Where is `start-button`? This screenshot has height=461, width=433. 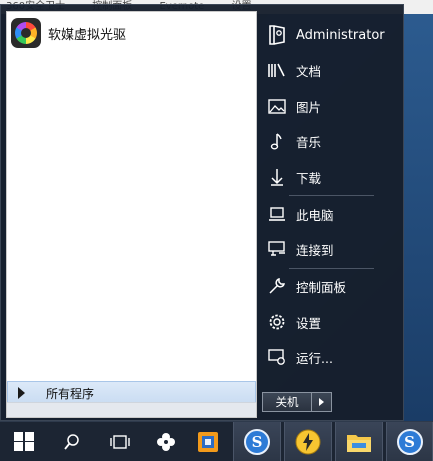
start-button is located at coordinates (24, 441).